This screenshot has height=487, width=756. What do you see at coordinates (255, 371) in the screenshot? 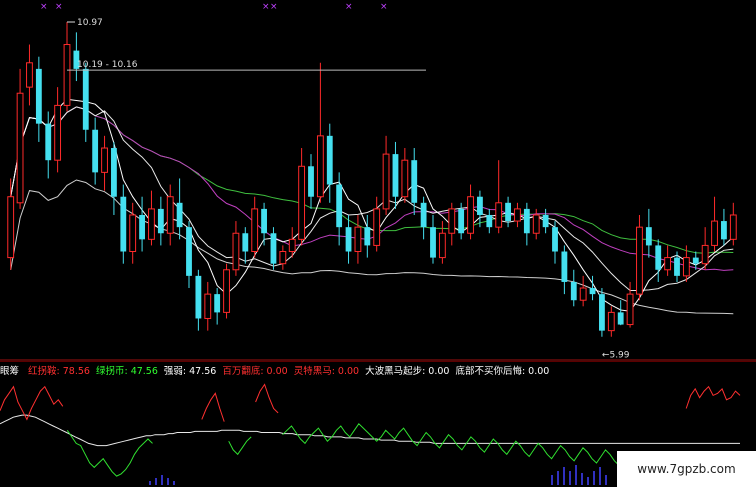
I see `legend-item: 百万翻底: 0.00` at bounding box center [255, 371].